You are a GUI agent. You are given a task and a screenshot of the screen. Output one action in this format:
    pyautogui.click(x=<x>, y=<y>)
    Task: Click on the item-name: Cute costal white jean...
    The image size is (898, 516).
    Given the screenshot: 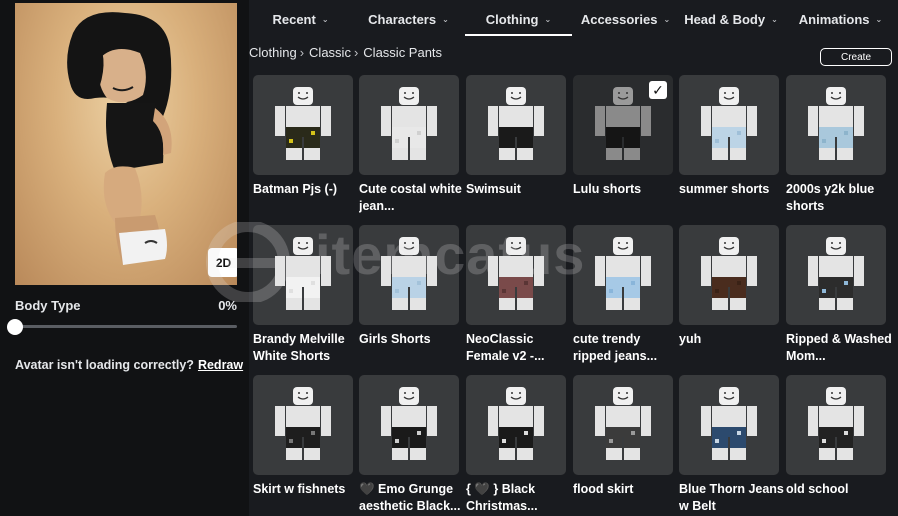 What is the action you would take?
    pyautogui.click(x=412, y=198)
    